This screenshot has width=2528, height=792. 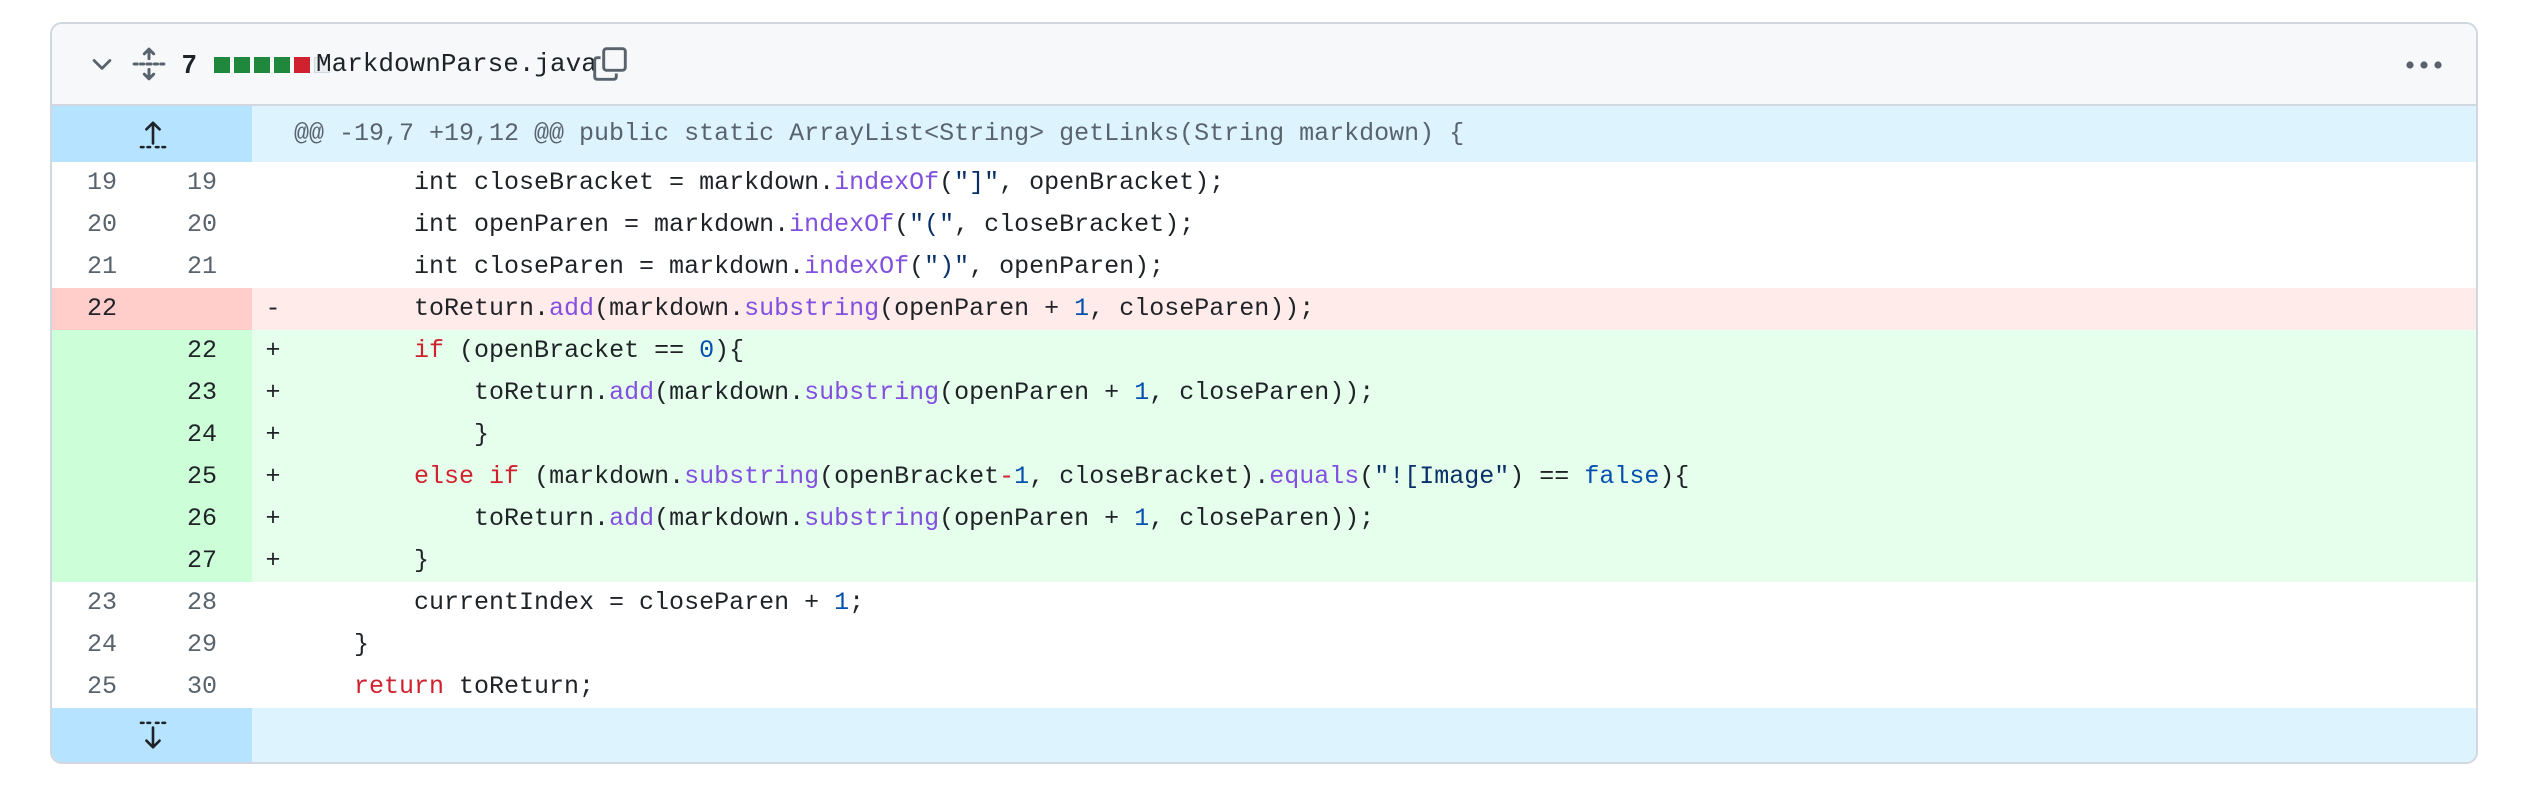 I want to click on expand-up-icon, so click(x=153, y=135).